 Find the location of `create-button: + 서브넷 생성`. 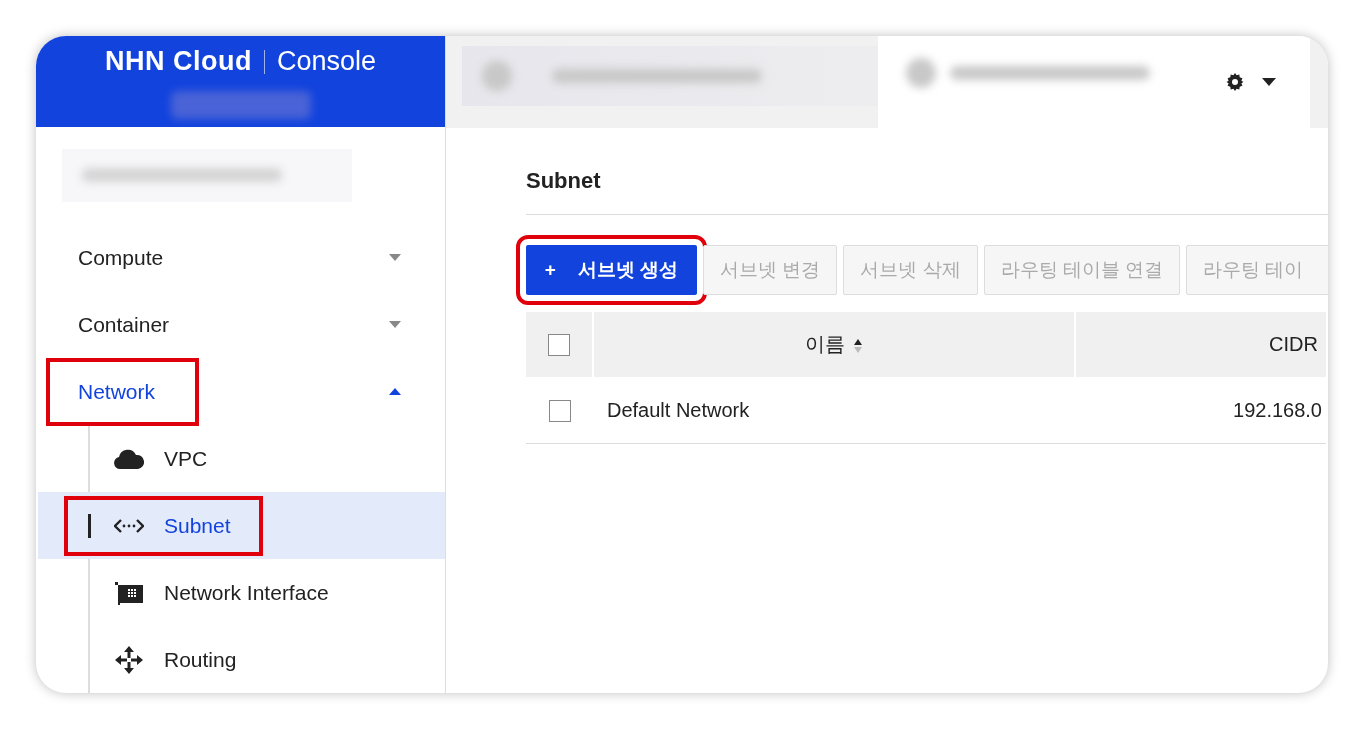

create-button: + 서브넷 생성 is located at coordinates (611, 270).